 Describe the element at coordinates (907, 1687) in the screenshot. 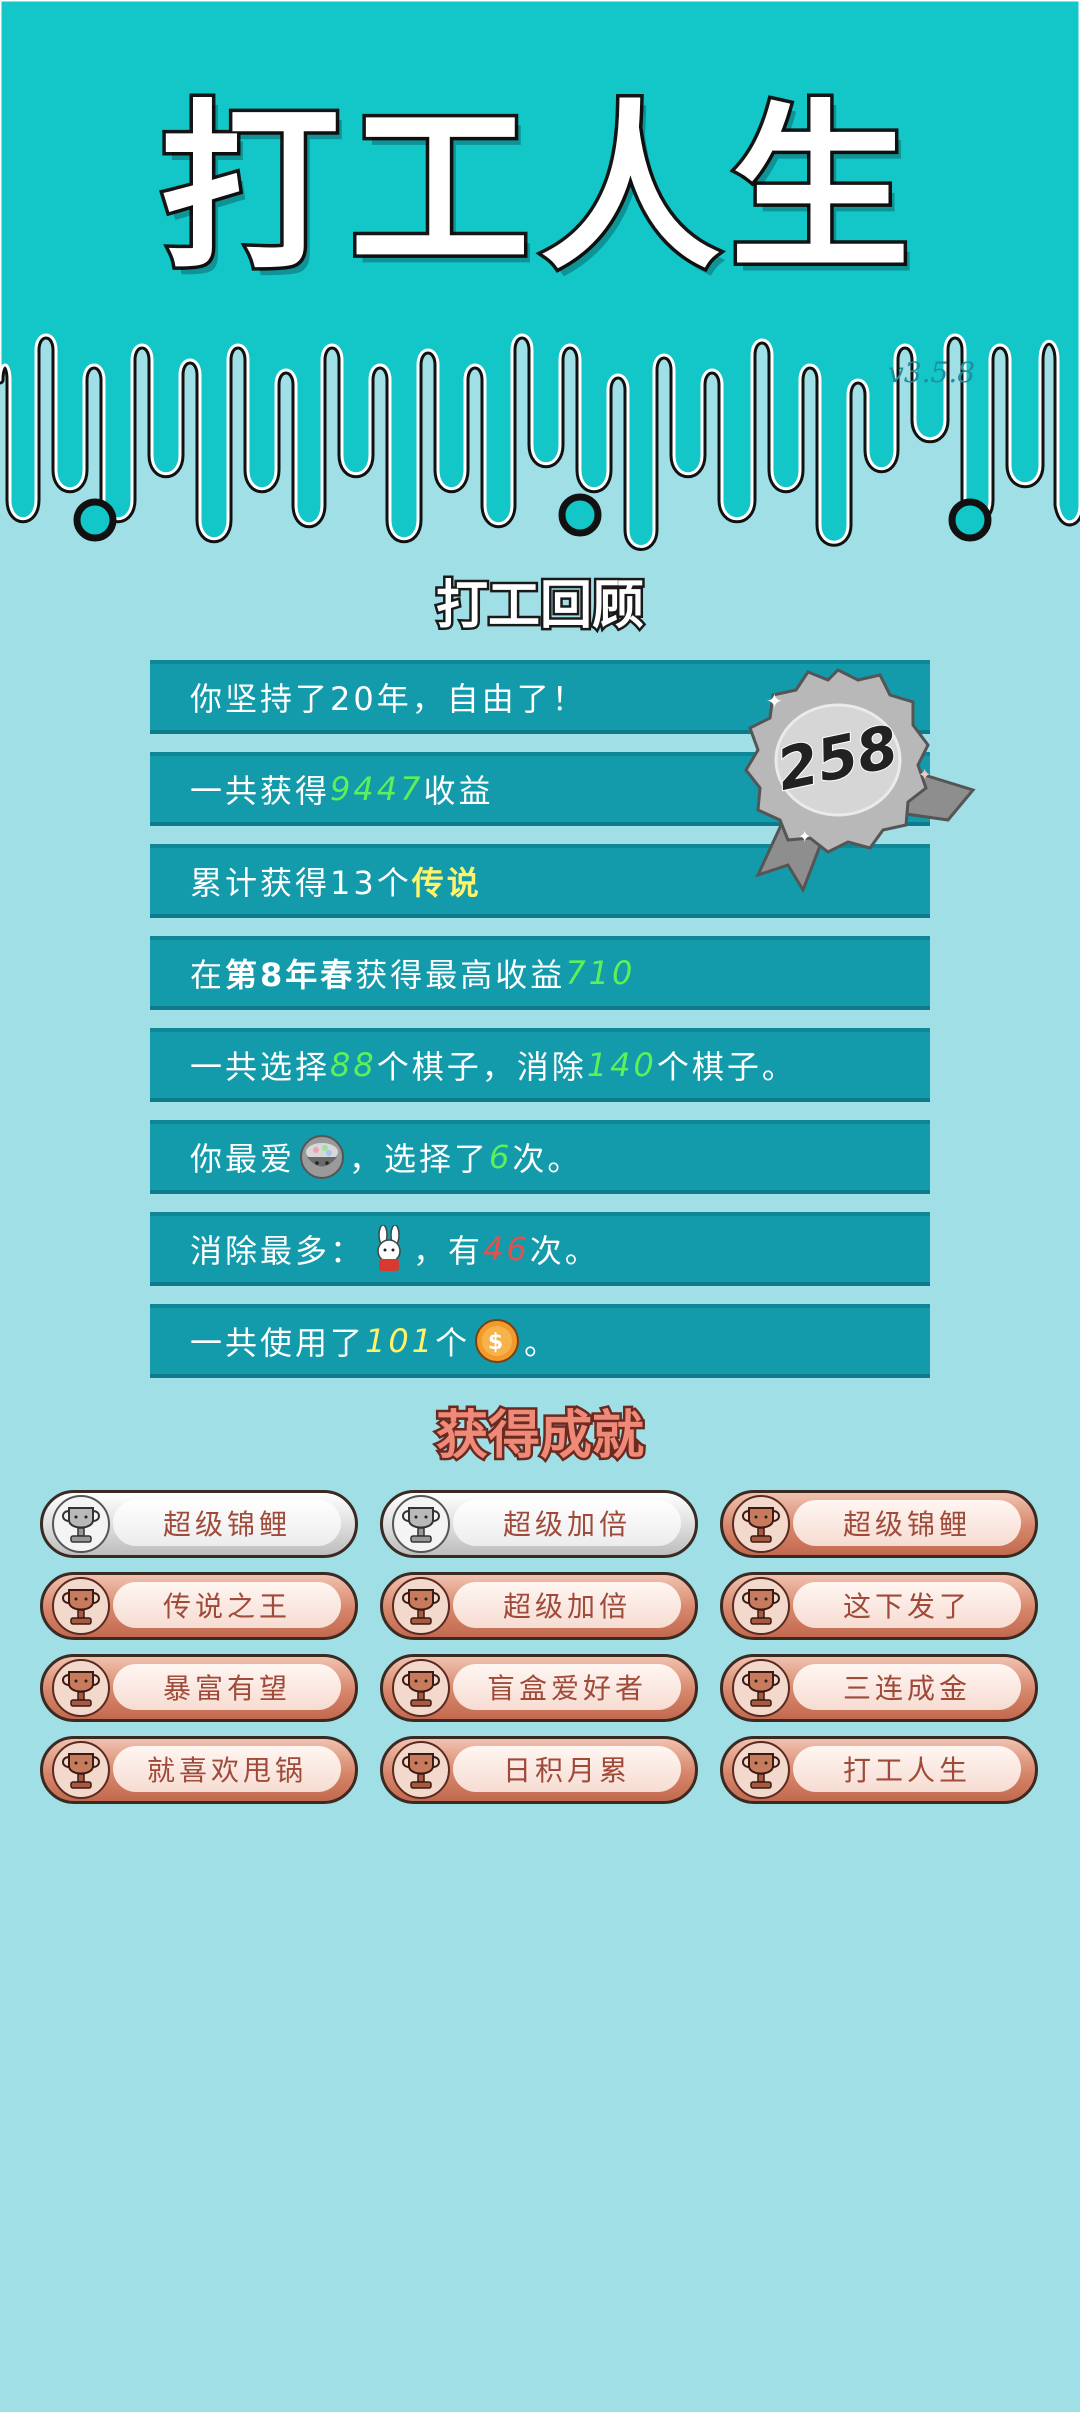

I see `achievement-label: 三连成金` at that location.